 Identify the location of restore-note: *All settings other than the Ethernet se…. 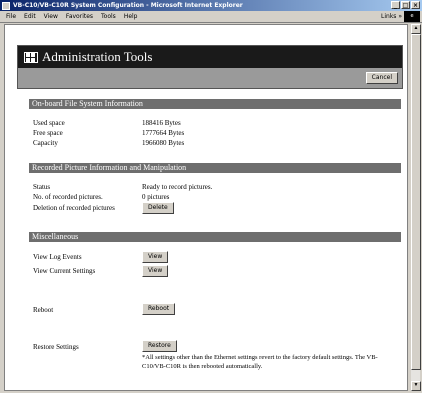
(260, 362).